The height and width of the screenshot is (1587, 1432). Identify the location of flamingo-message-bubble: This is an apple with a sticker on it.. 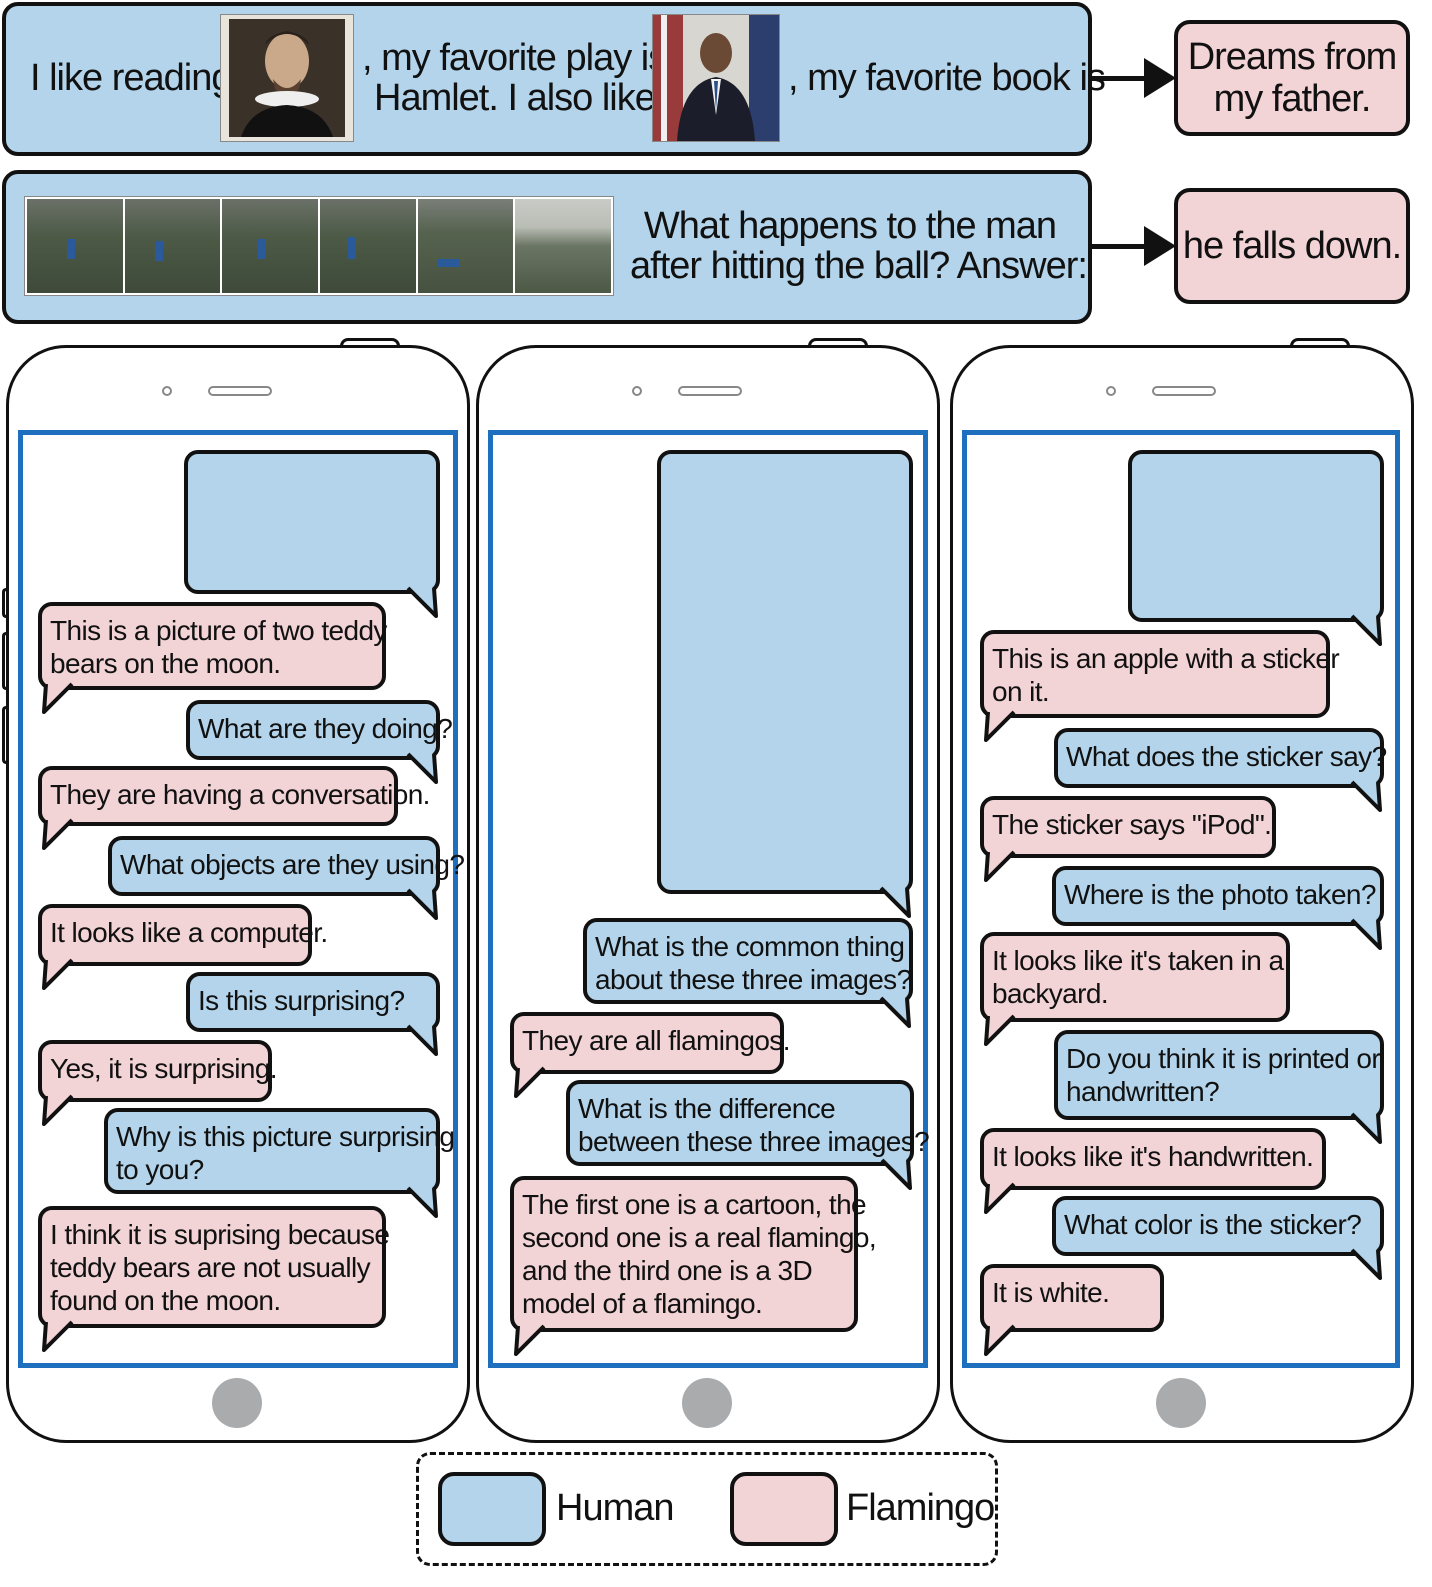
(1160, 674).